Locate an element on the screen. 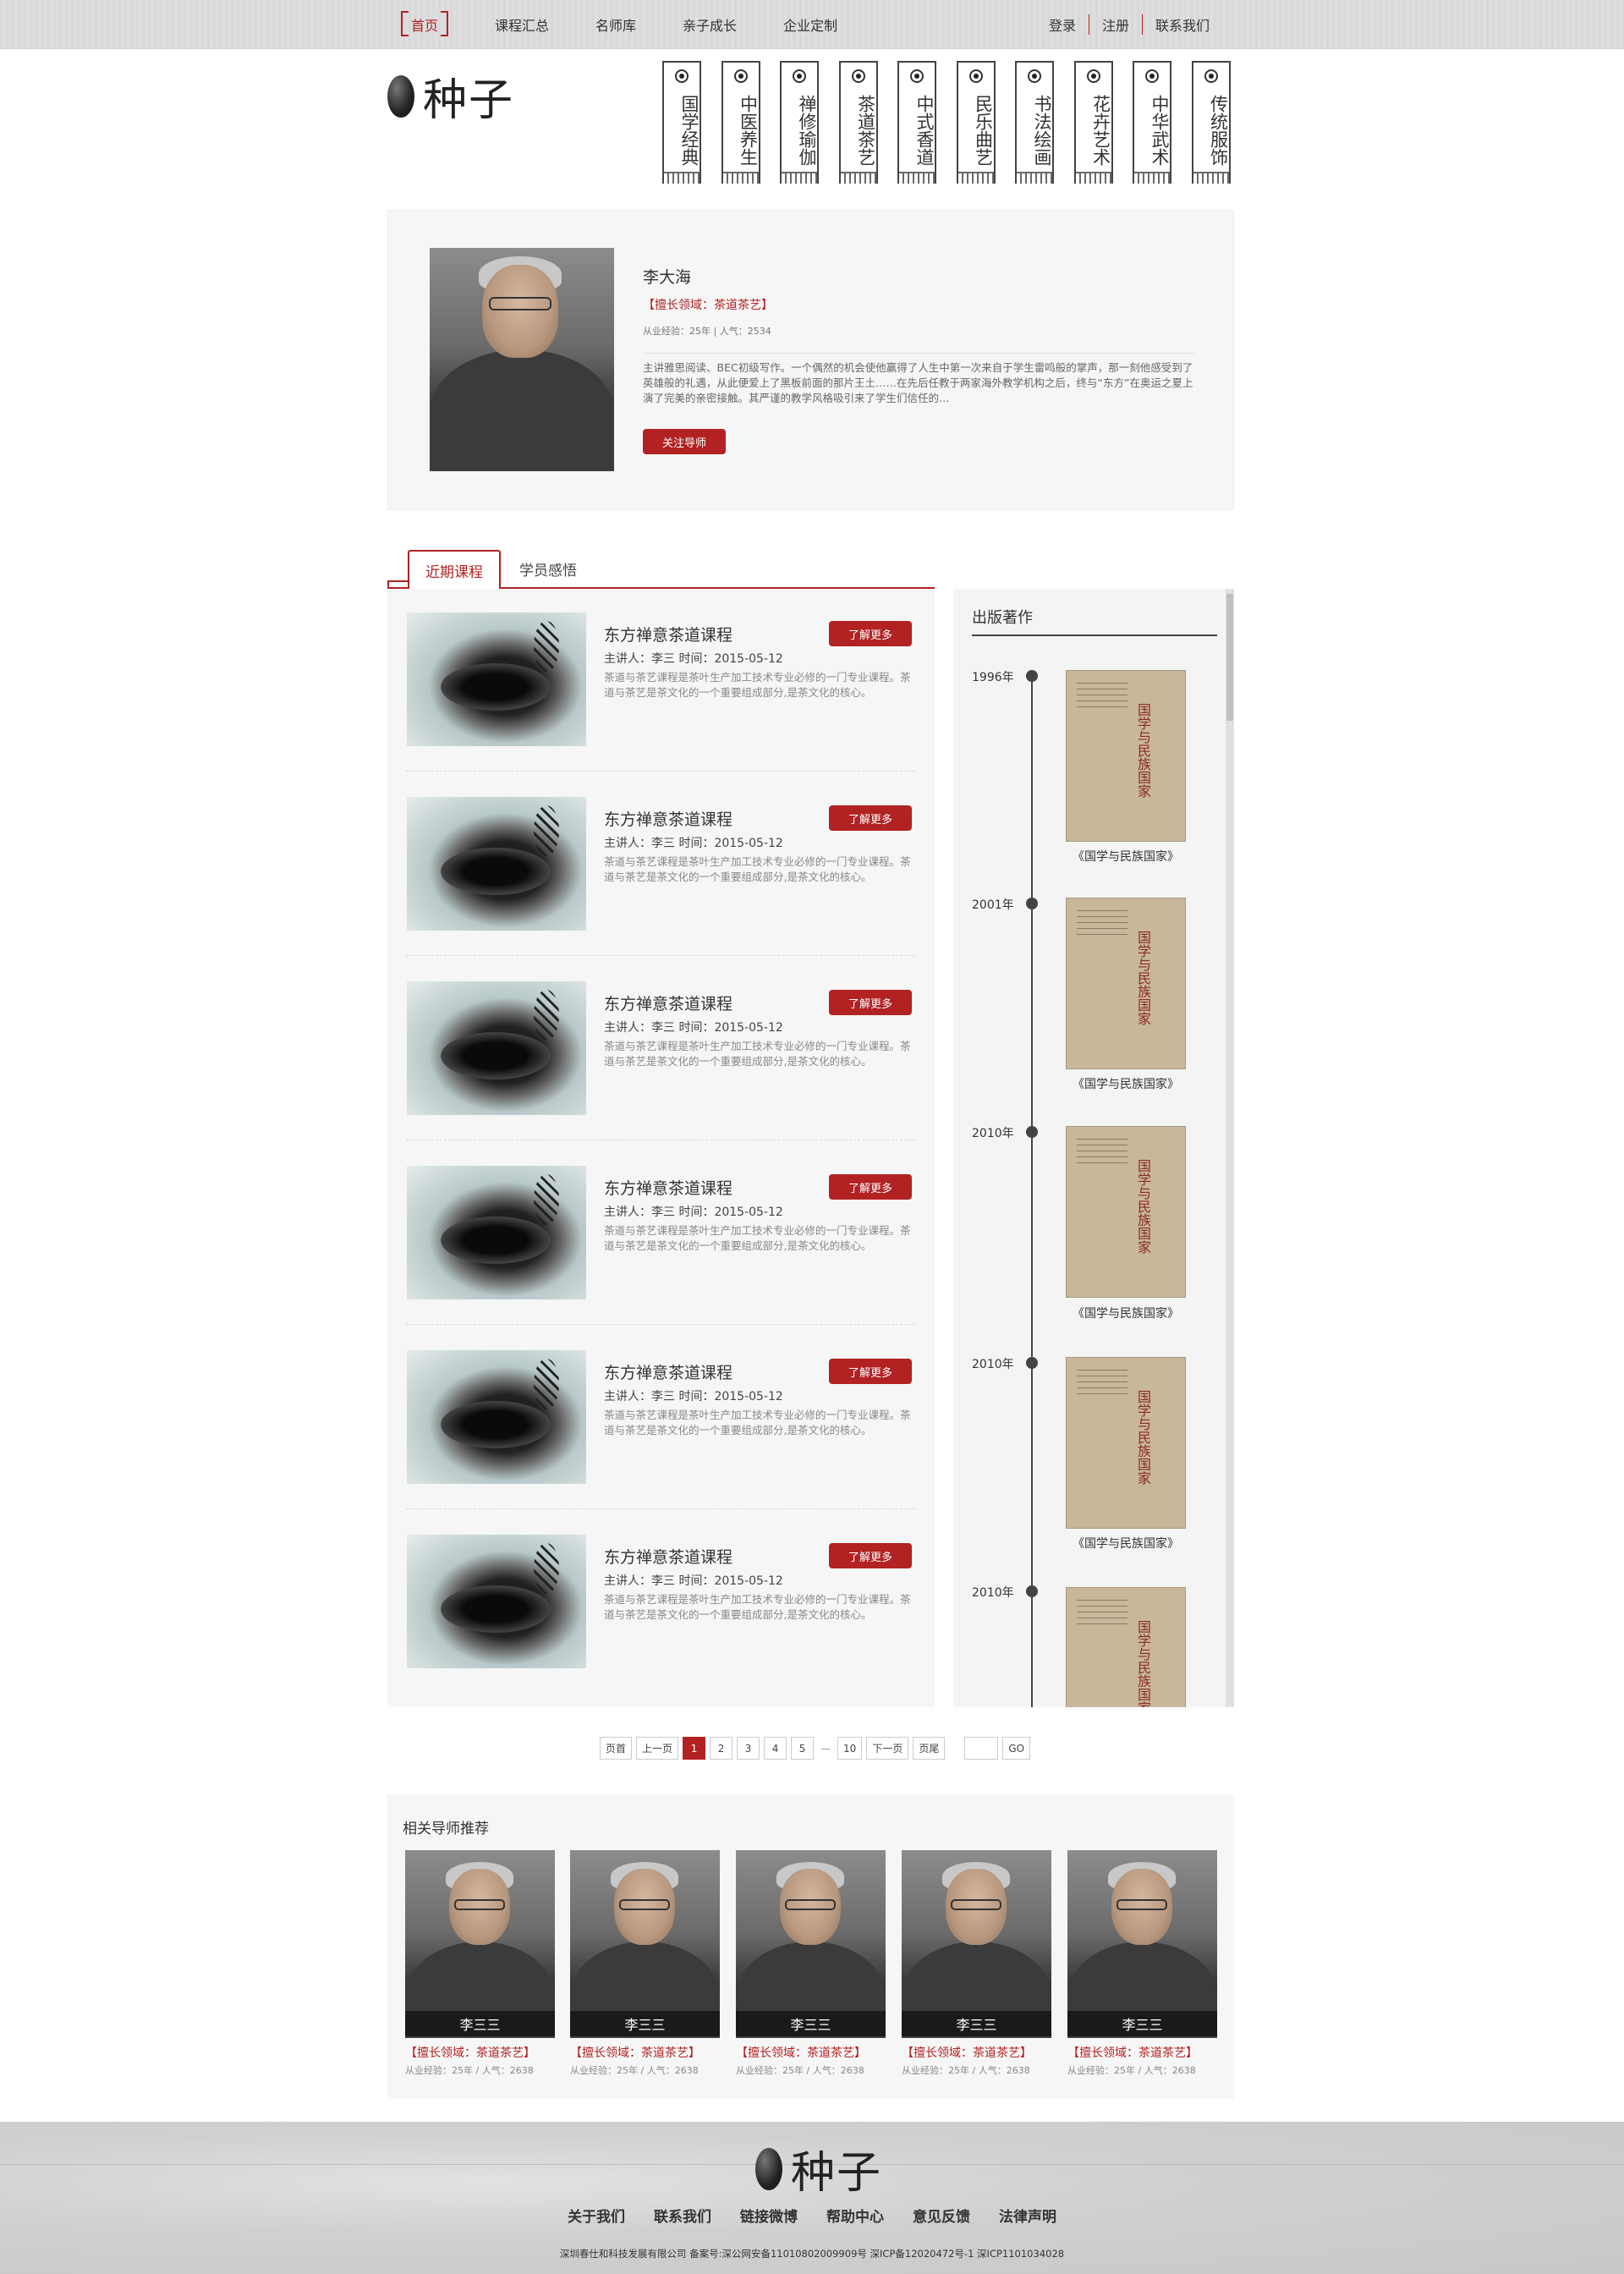  nav-courses: 课程汇总 is located at coordinates (522, 24).